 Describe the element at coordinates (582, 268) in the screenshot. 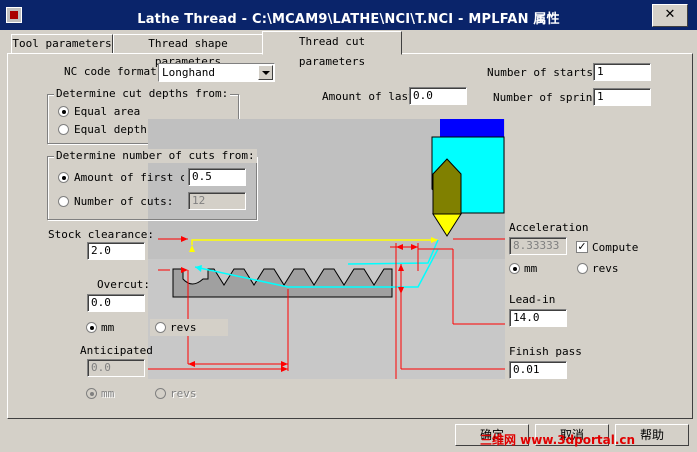

I see `acceleration-revs-radio` at that location.